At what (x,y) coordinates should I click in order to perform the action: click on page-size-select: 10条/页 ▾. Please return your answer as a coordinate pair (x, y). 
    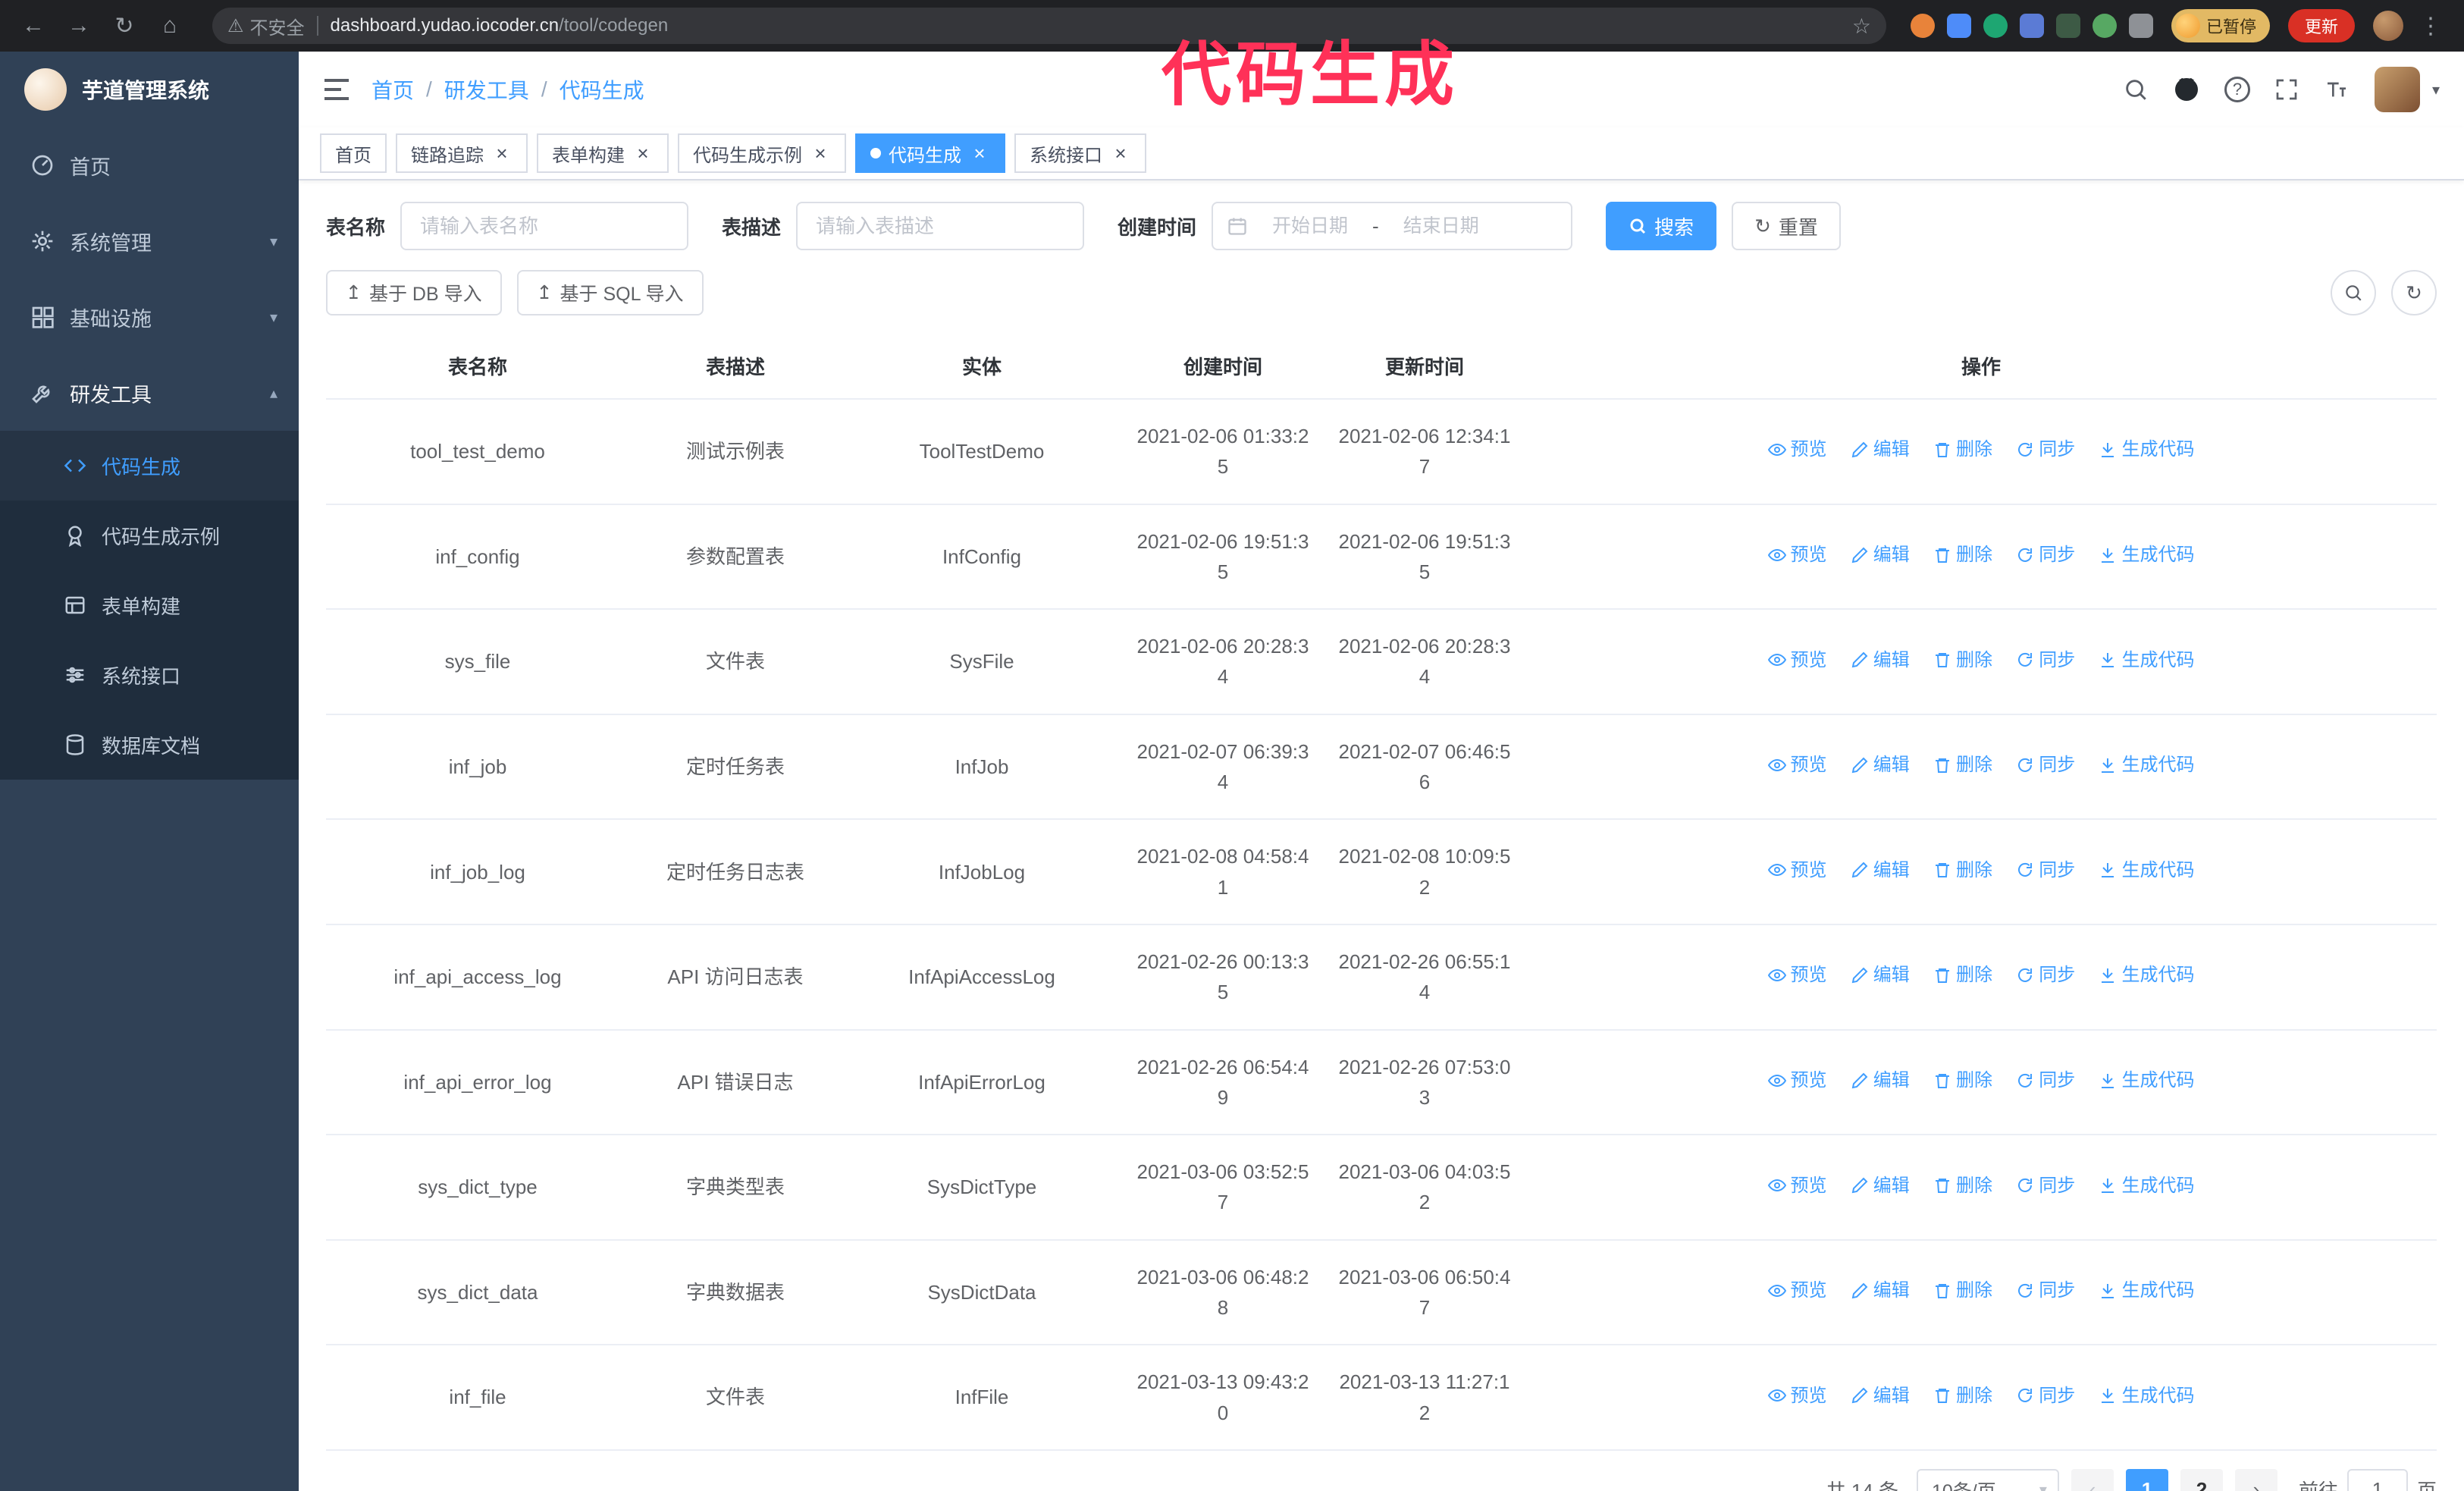
    Looking at the image, I should click on (1987, 1479).